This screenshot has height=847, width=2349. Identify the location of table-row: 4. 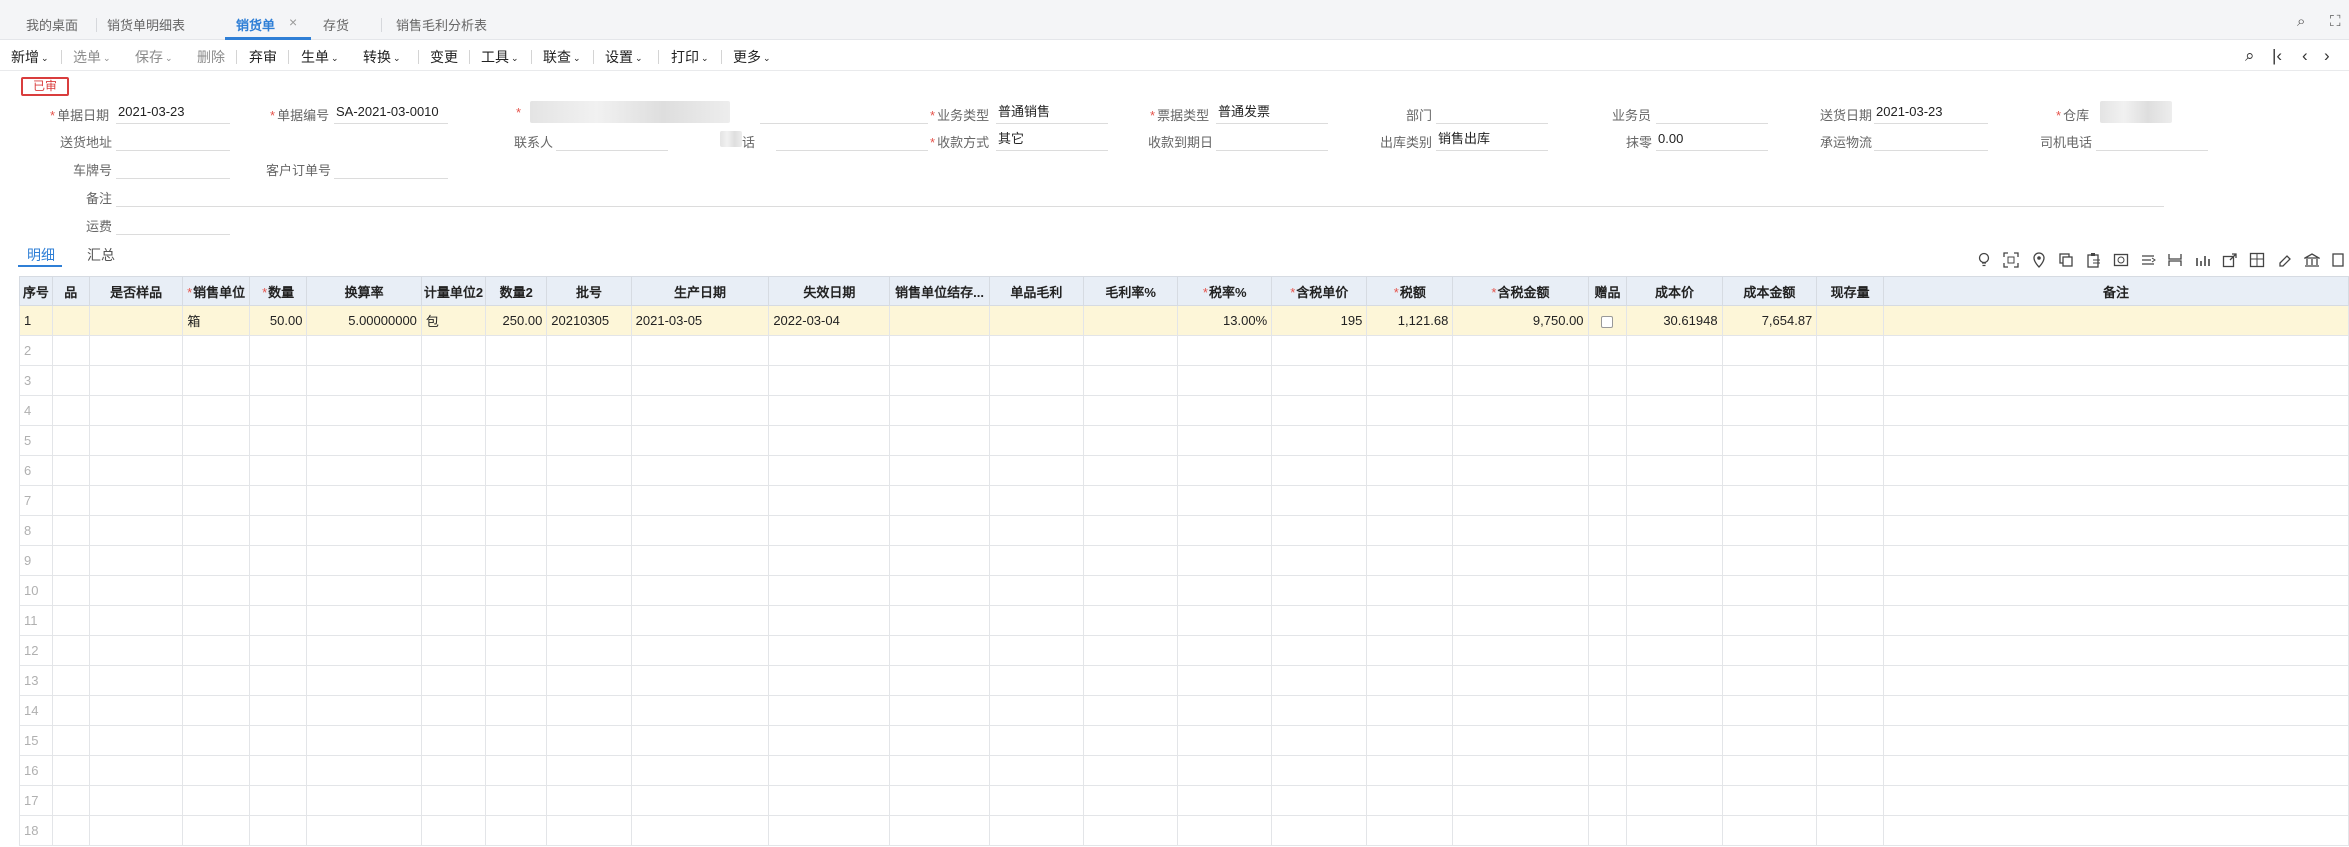
(1184, 410).